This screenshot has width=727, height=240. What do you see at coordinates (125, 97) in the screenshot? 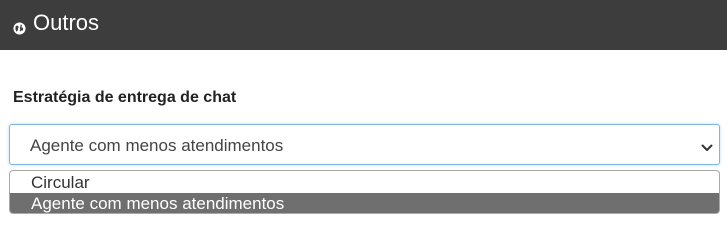
I see `chat-delivery-strategy-label: Estratégia de entrega de chat` at bounding box center [125, 97].